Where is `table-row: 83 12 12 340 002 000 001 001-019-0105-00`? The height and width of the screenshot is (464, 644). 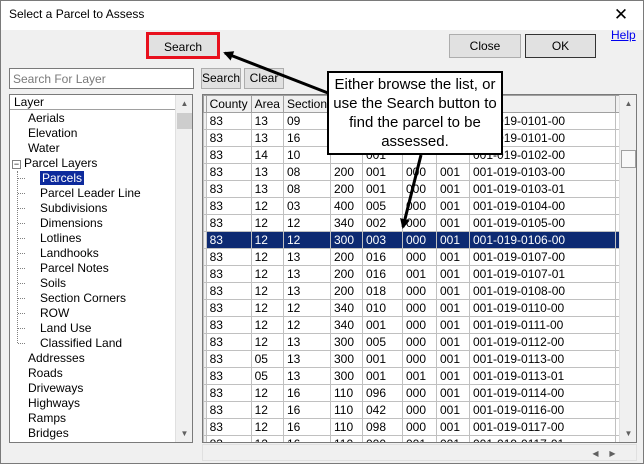 table-row: 83 12 12 340 002 000 001 001-019-0105-00 is located at coordinates (419, 223).